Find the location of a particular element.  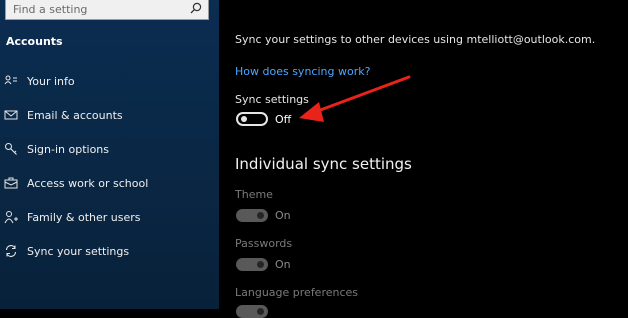

annotation-arrow is located at coordinates (355, 98).